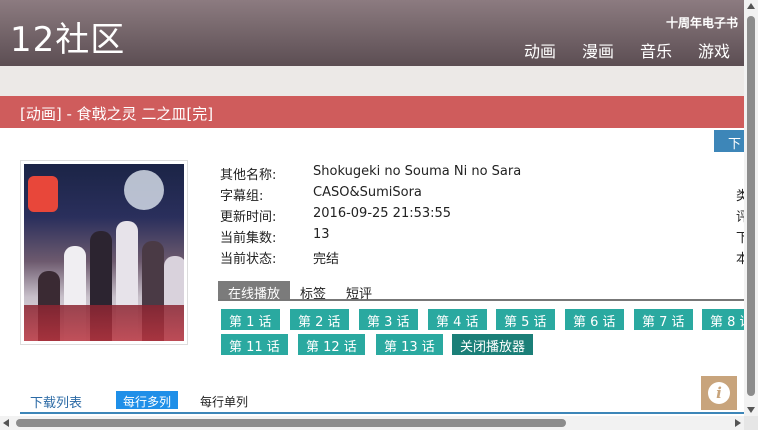  I want to click on episode-button: 第 8 话, so click(723, 319).